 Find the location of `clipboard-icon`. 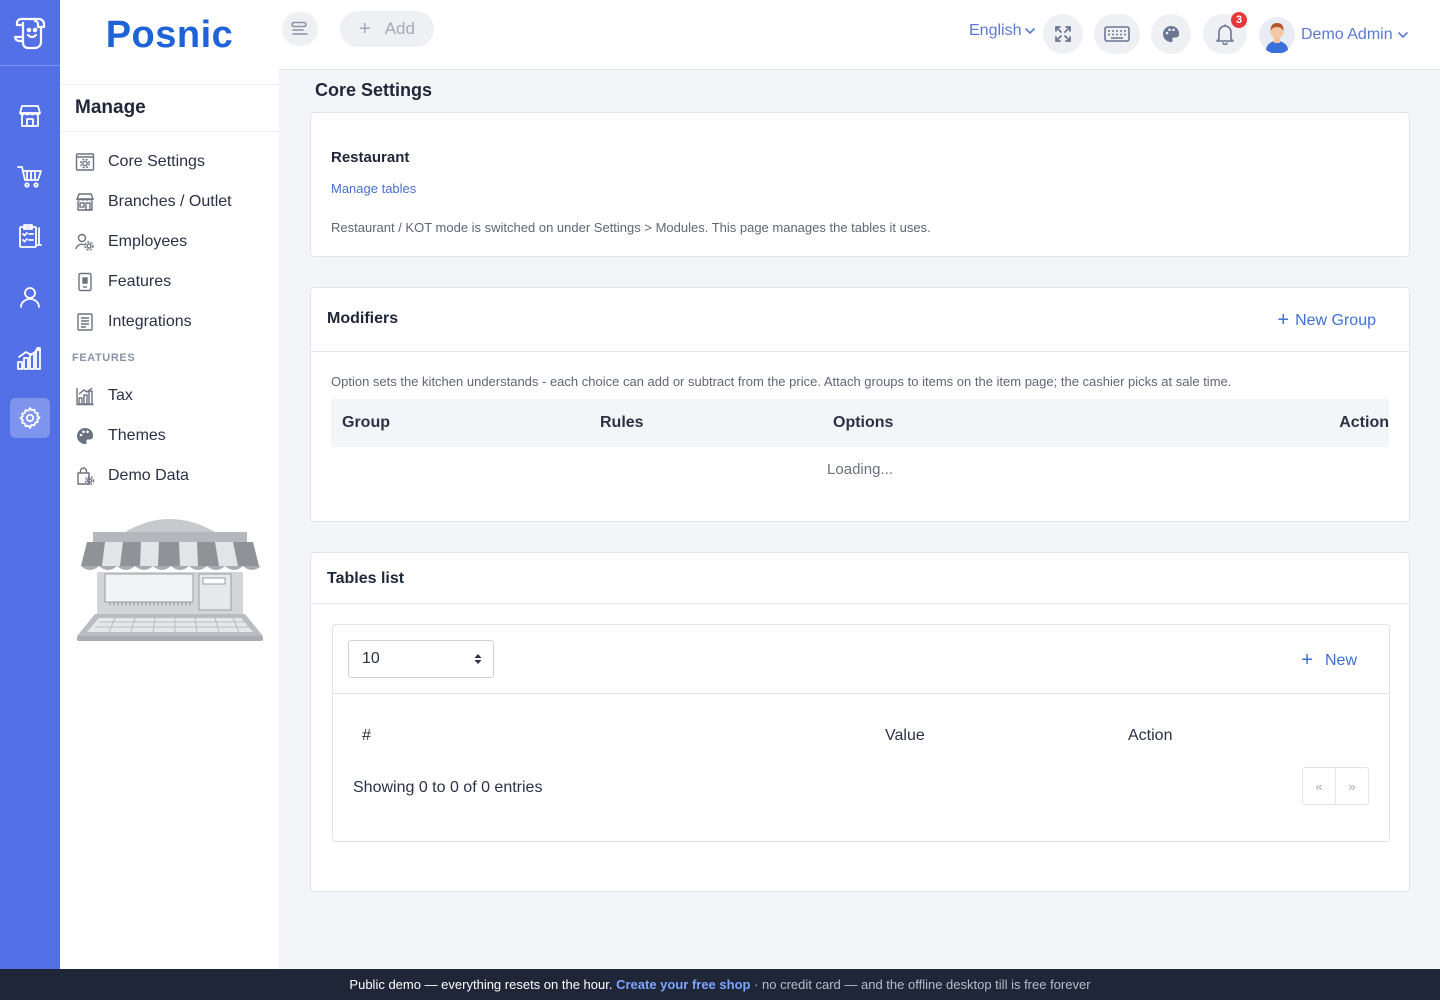

clipboard-icon is located at coordinates (30, 236).